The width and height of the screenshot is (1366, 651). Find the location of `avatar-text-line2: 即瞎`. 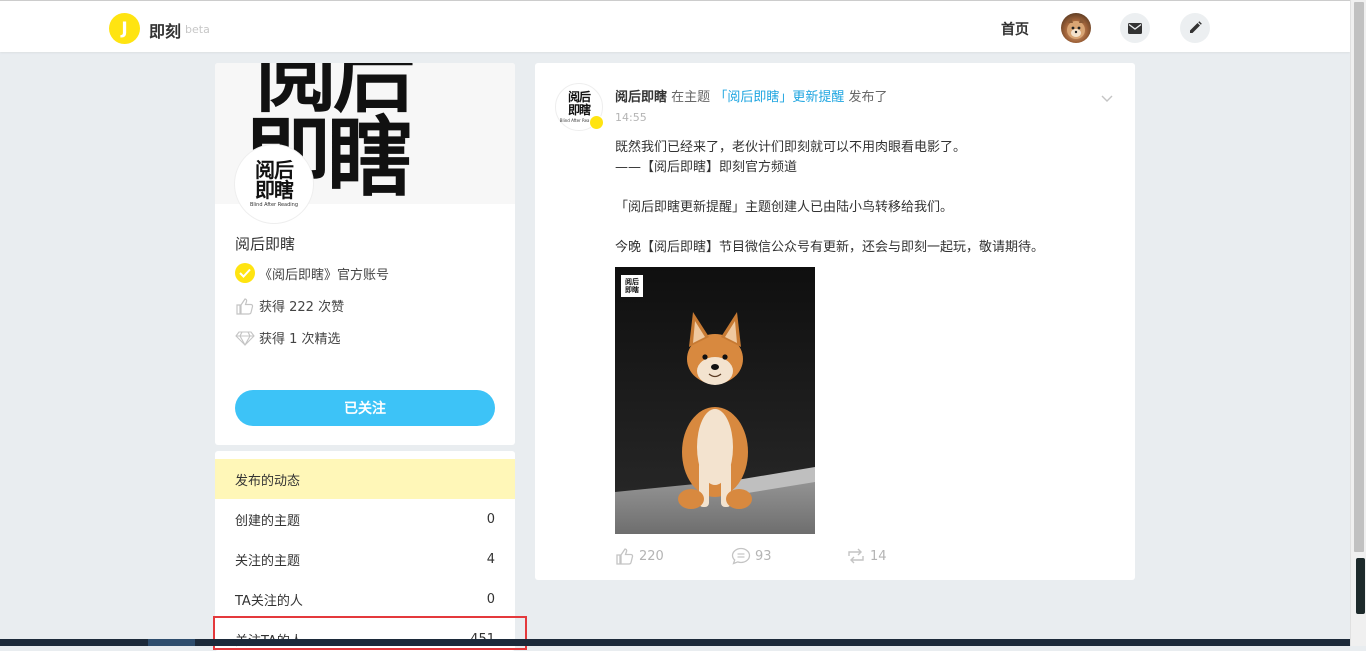

avatar-text-line2: 即瞎 is located at coordinates (274, 190).